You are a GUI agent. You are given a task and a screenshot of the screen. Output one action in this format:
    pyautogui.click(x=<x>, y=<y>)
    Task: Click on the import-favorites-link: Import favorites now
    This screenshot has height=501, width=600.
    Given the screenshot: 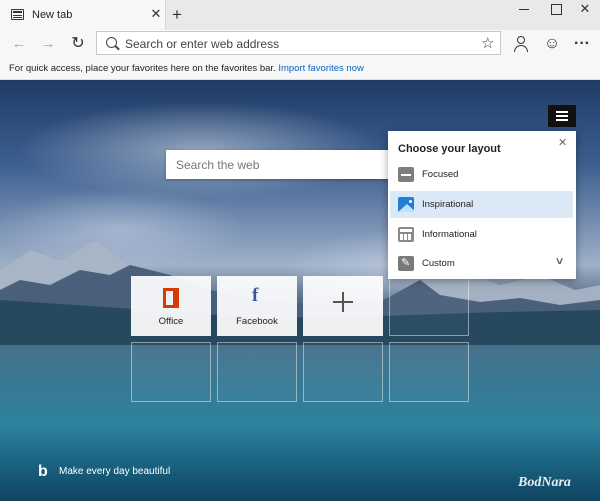 What is the action you would take?
    pyautogui.click(x=321, y=68)
    